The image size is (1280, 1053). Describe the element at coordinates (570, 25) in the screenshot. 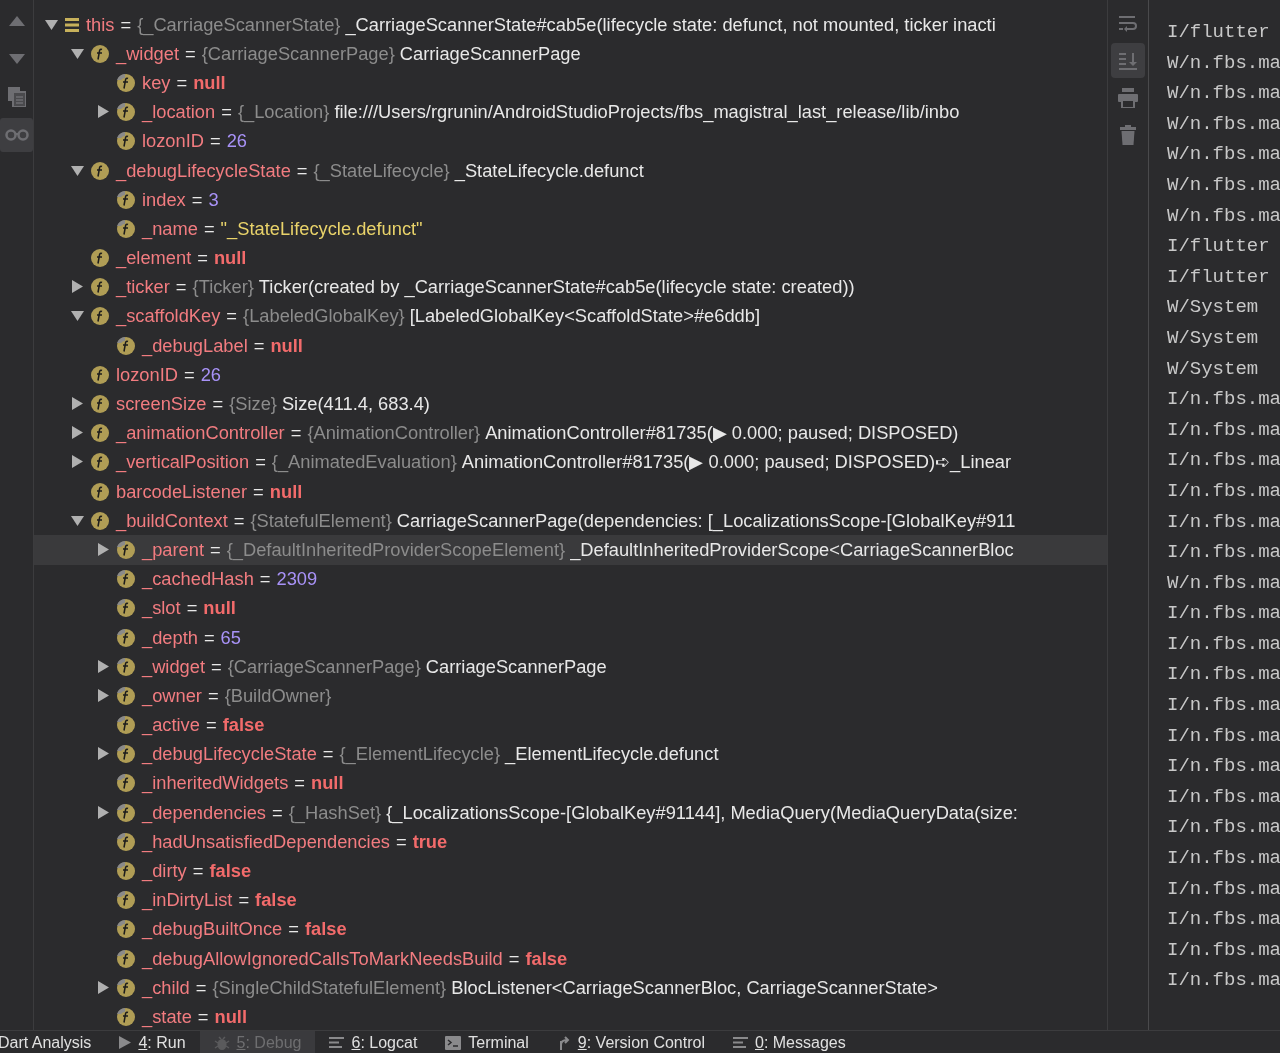

I see `variable-row: this = {_CarriageScannerState} _CarriageScannerState#cab5e(lifecycle state: defunct, not mounted, ticker inacti` at that location.